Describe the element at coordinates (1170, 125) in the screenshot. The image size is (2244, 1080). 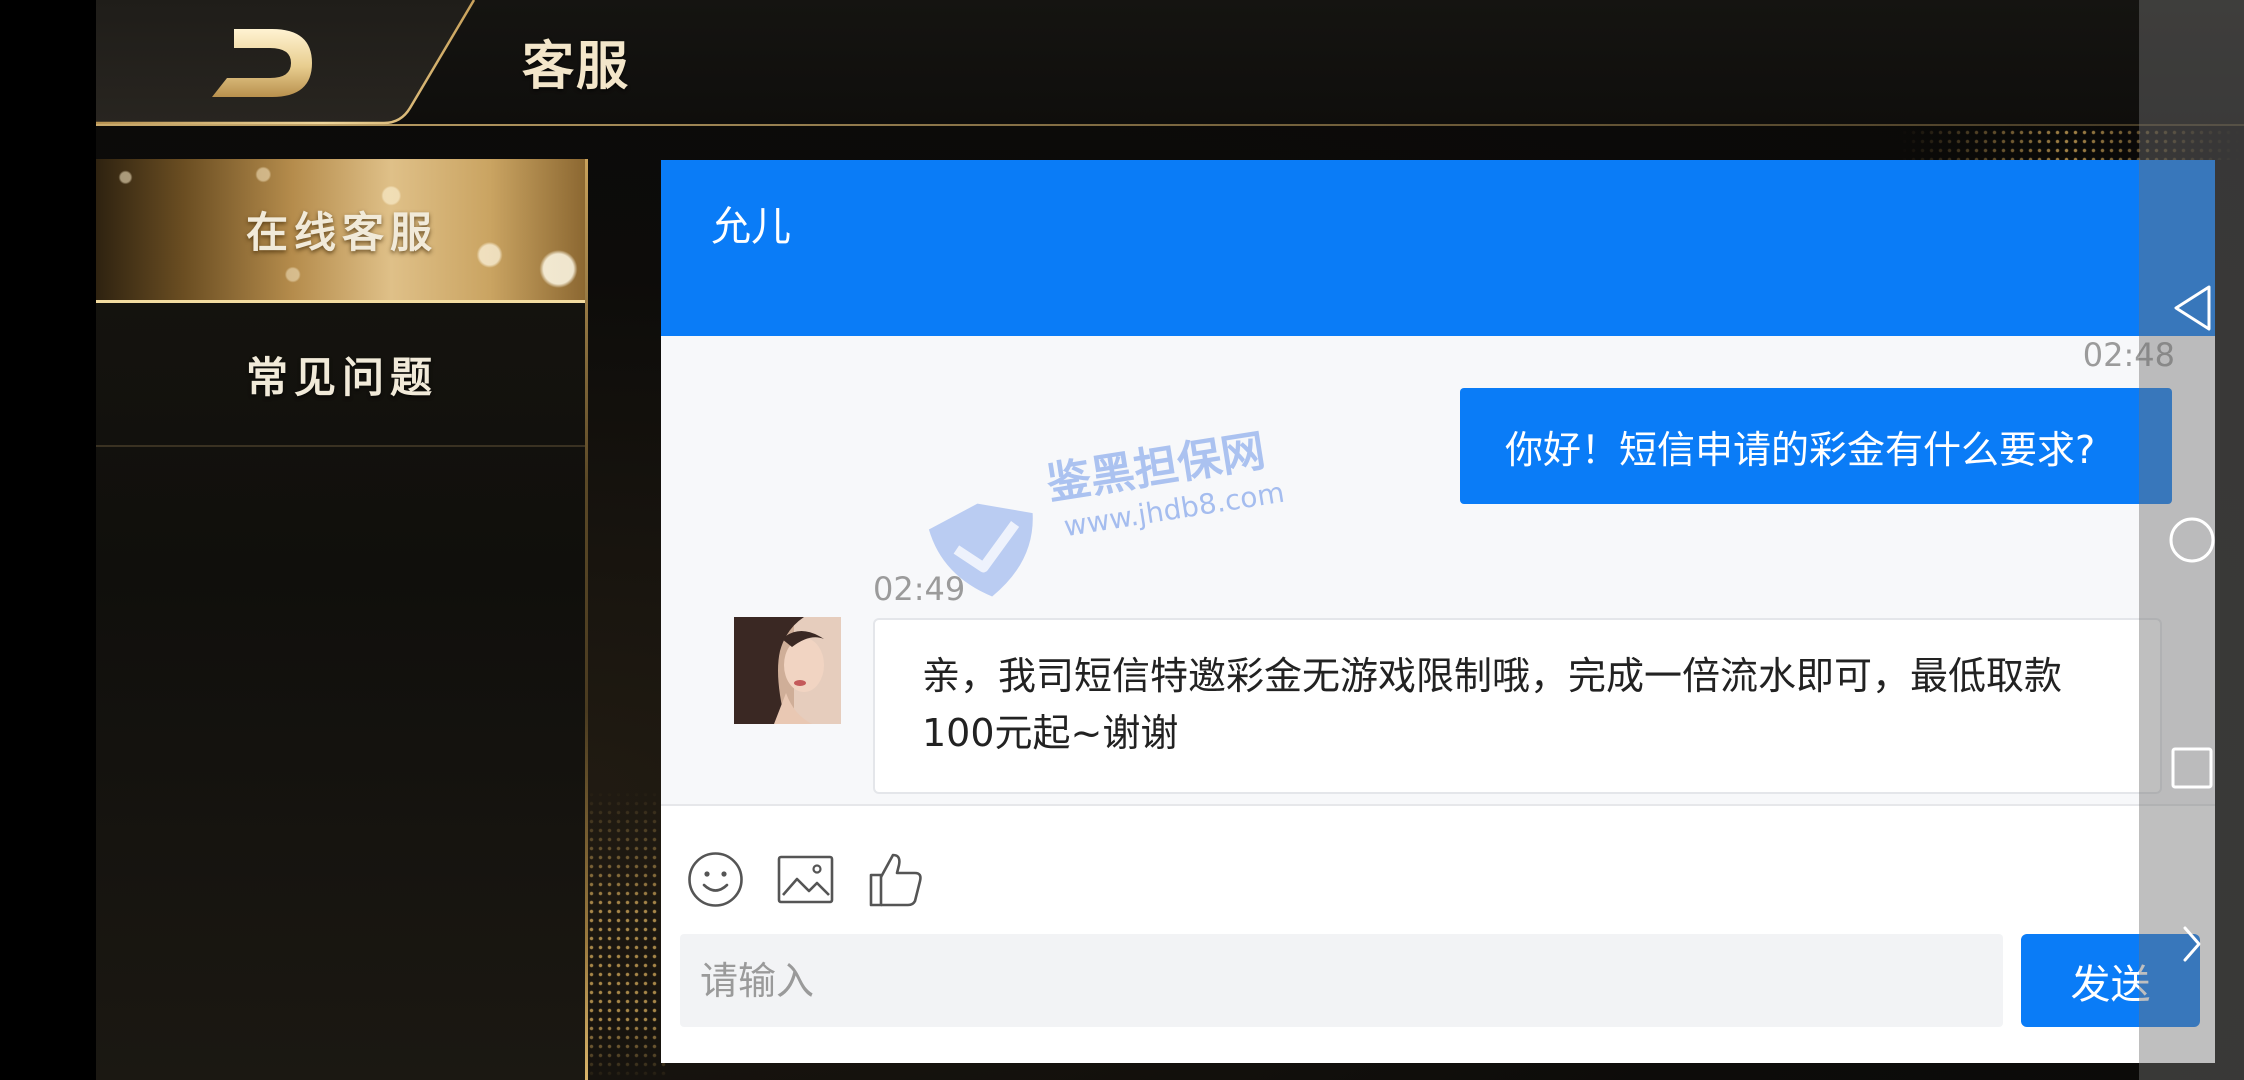
I see `header-gold-divider` at that location.